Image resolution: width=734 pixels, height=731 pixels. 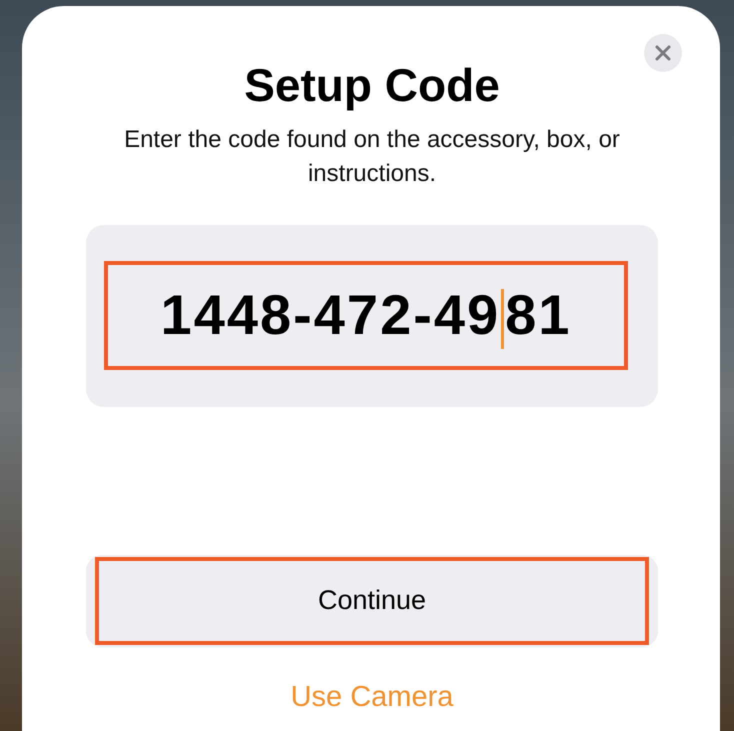 I want to click on close-button, so click(x=663, y=53).